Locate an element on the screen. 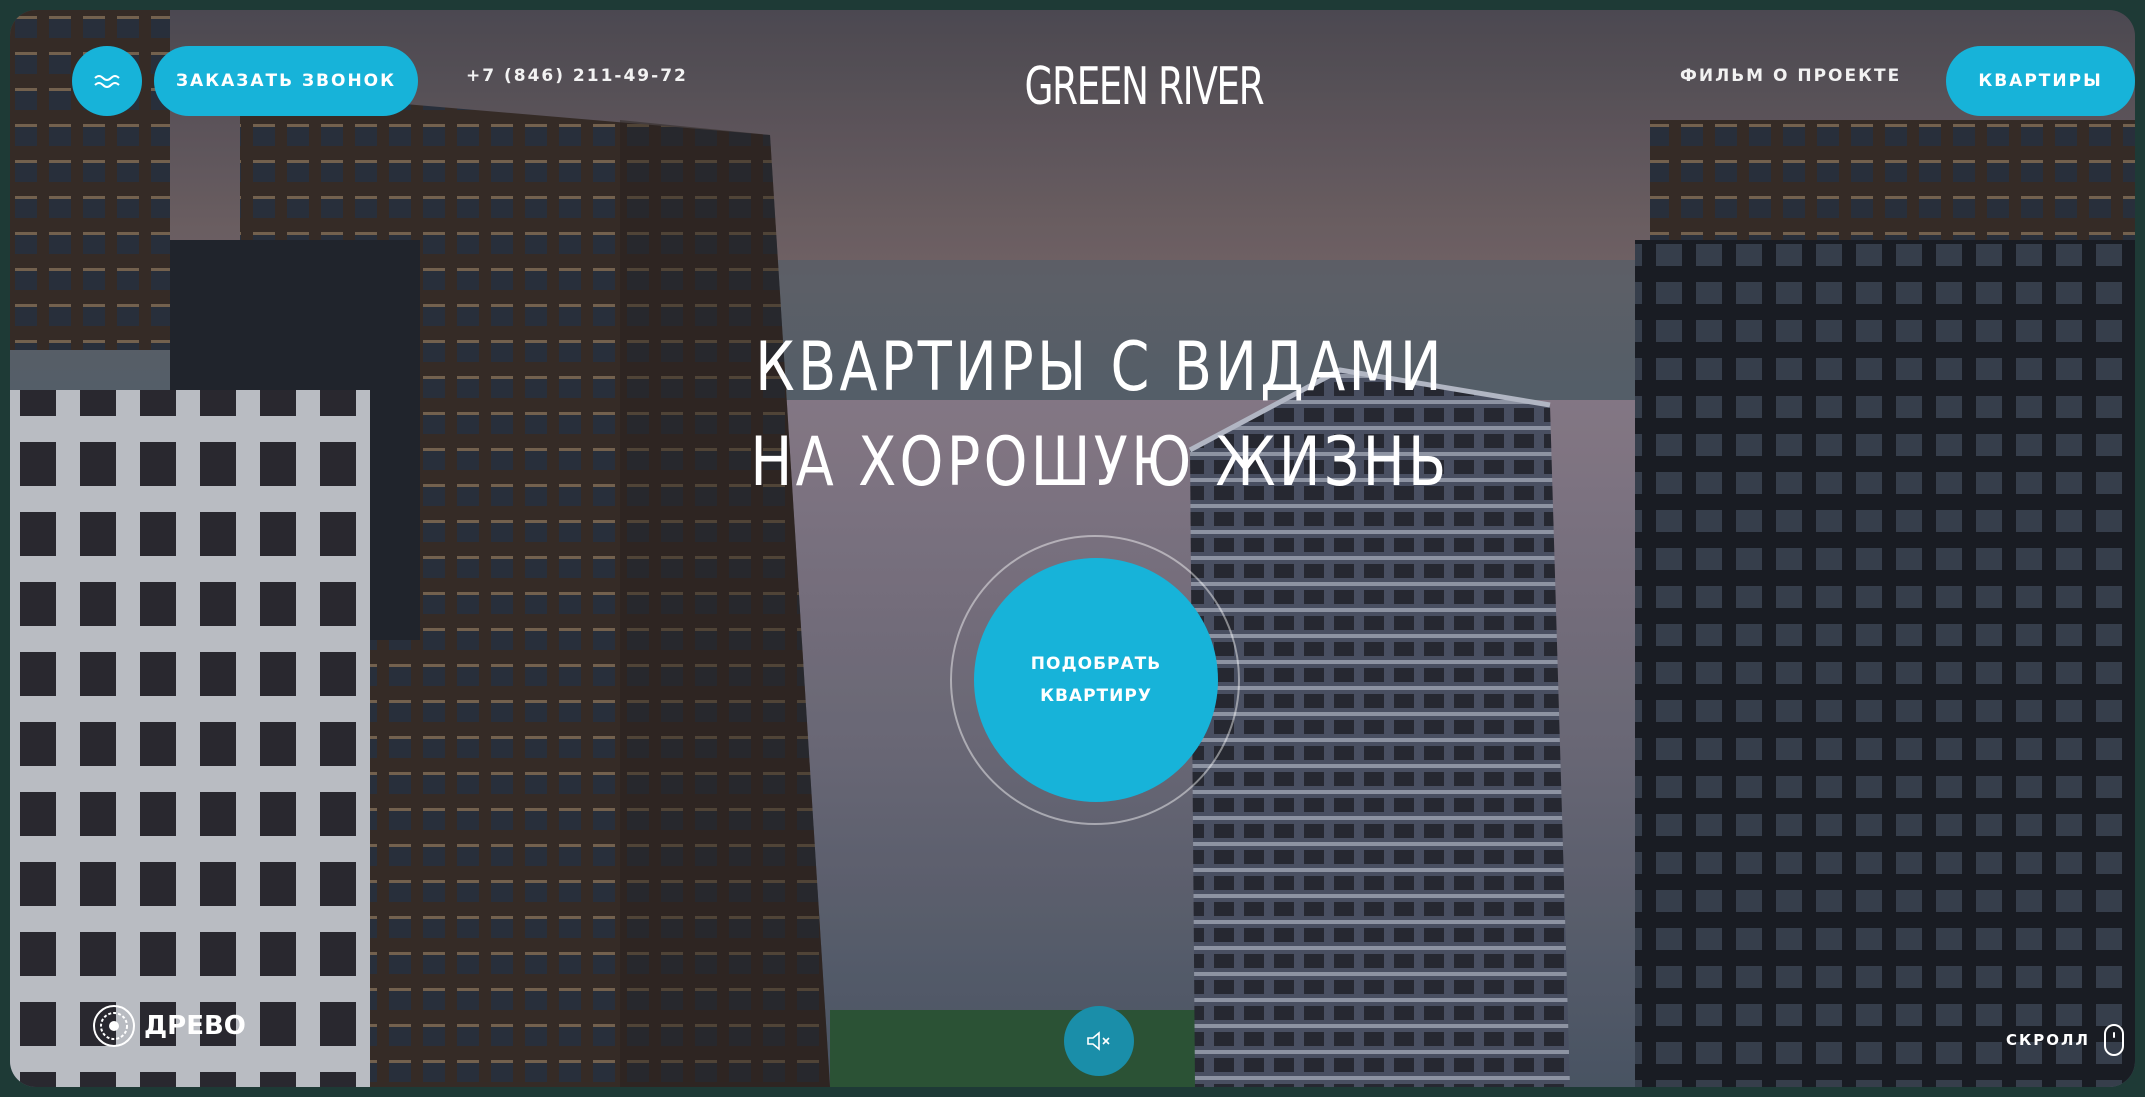 The height and width of the screenshot is (1097, 2145). brand-name: ДРЕВО is located at coordinates (195, 1026).